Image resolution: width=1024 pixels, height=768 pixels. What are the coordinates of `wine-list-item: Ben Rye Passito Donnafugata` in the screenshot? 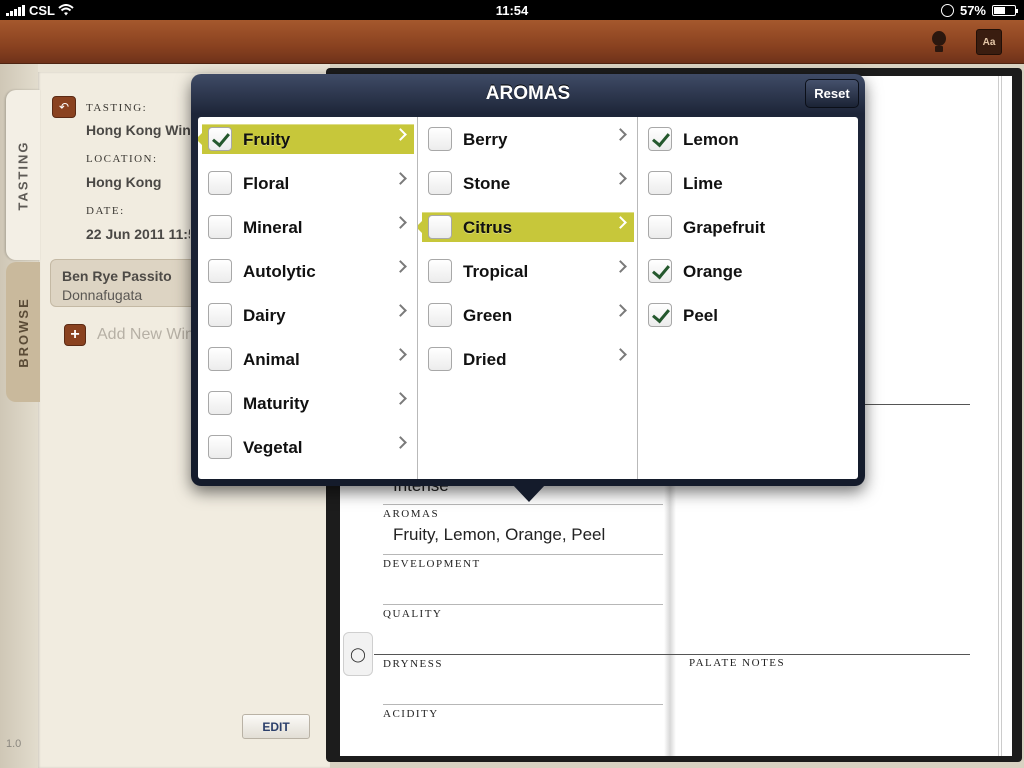 It's located at (125, 283).